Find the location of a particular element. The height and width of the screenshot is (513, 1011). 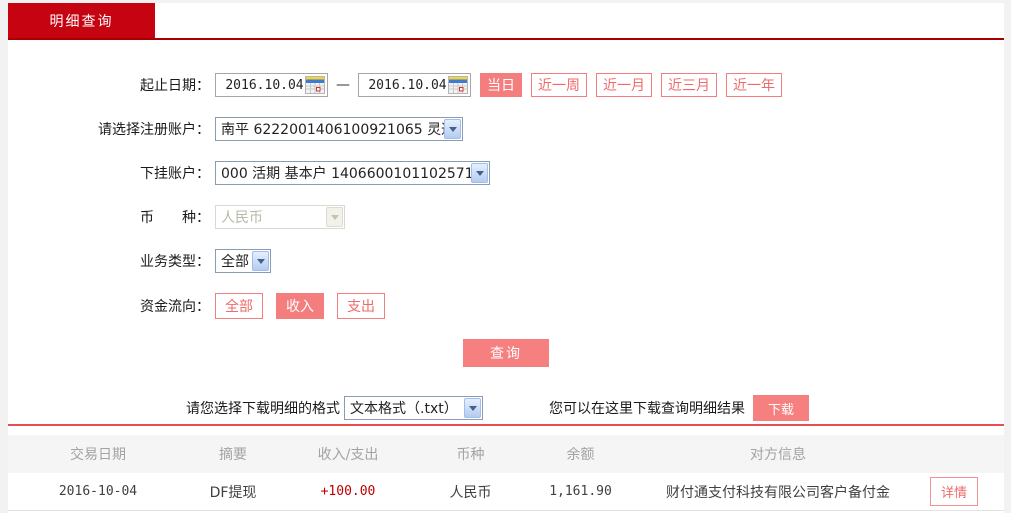

date-range-label: 起止日期： is located at coordinates (175, 86).